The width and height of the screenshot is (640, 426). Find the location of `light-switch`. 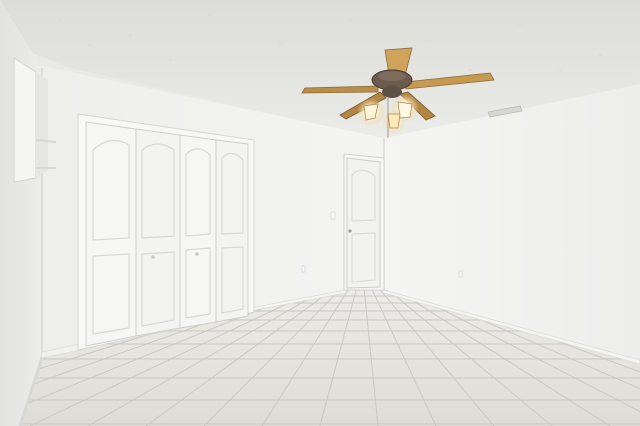

light-switch is located at coordinates (333, 215).